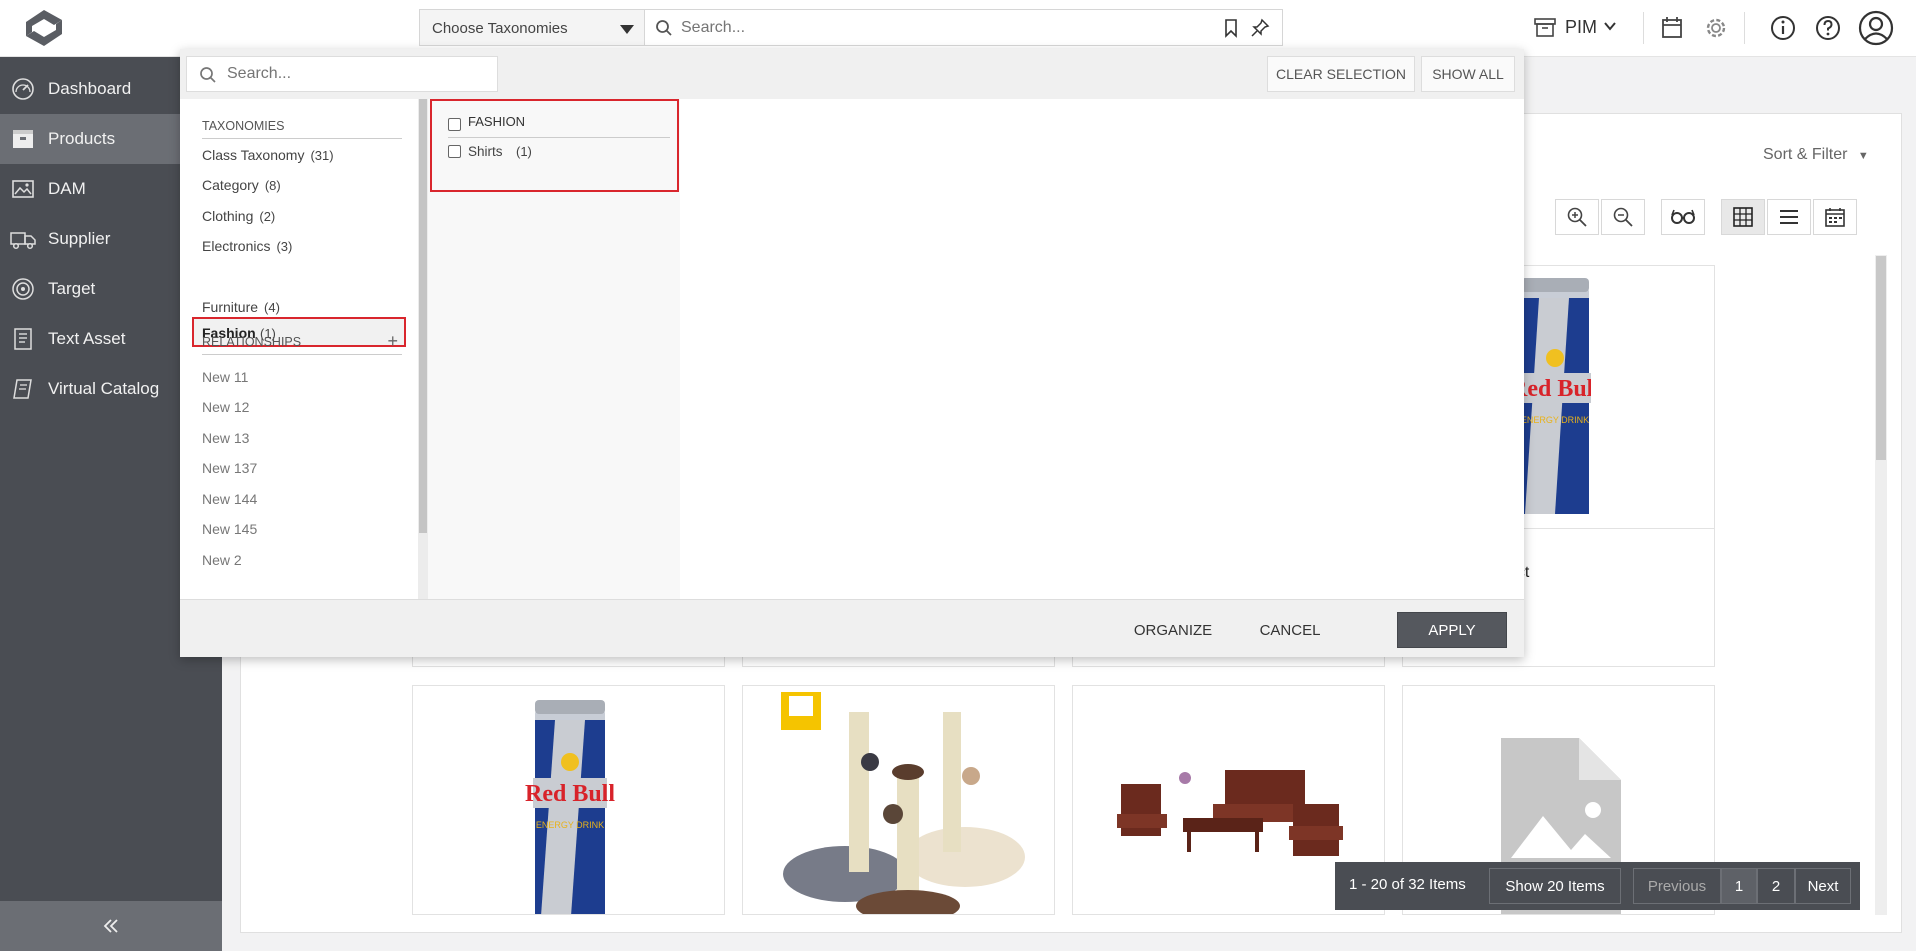 The width and height of the screenshot is (1916, 951). I want to click on taxonomy-item-label: Electronics, so click(236, 246).